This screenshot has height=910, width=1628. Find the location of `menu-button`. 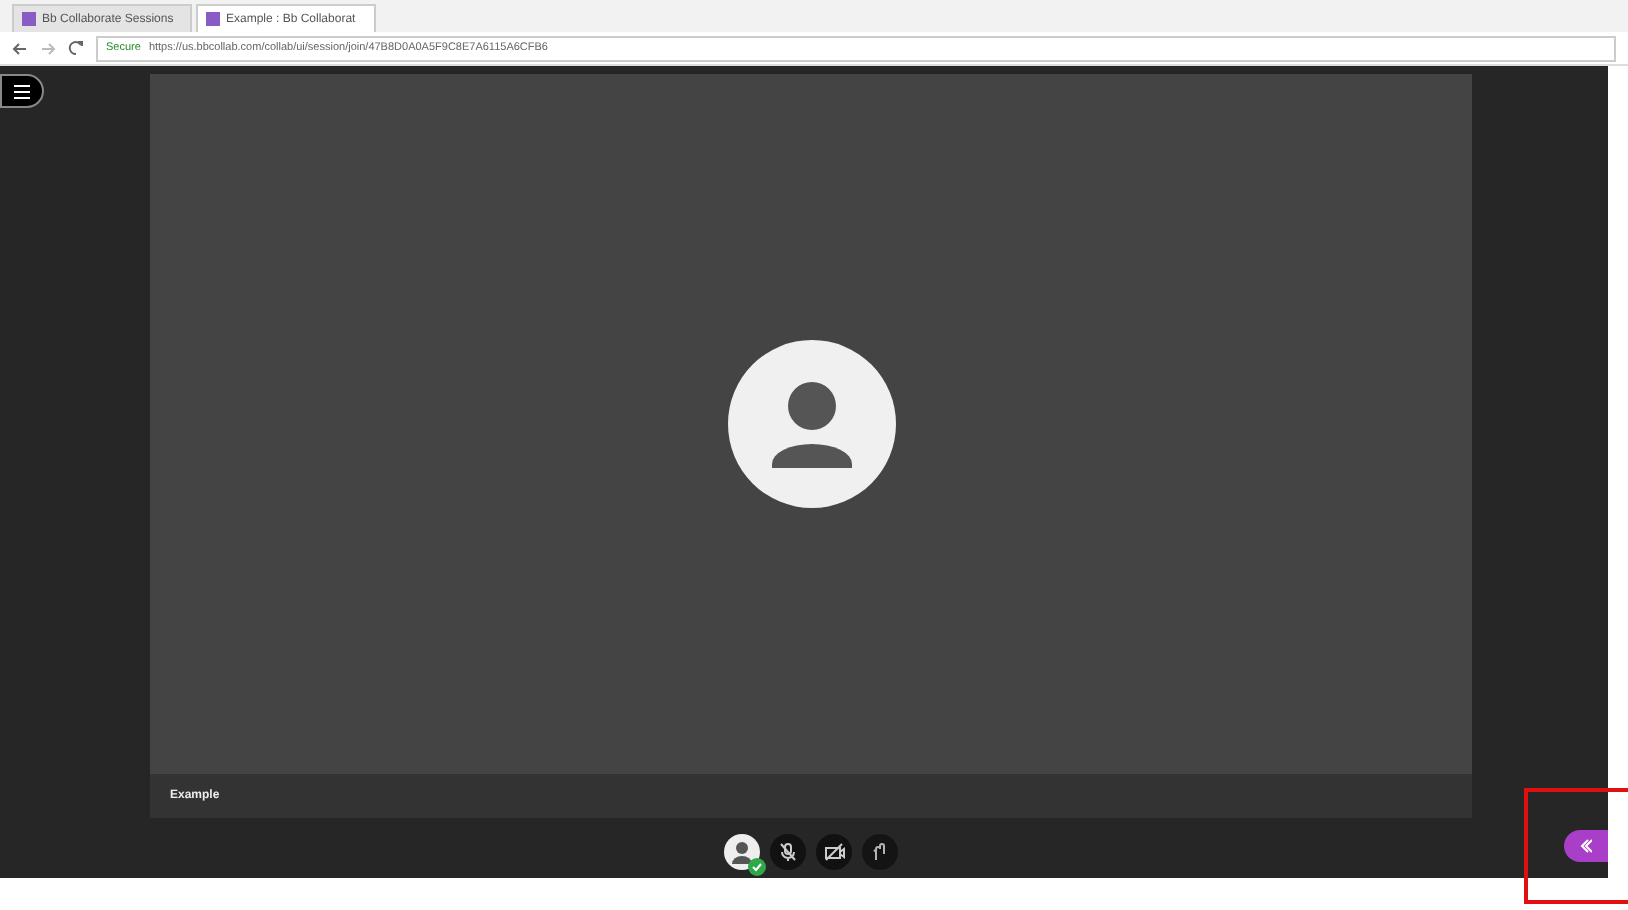

menu-button is located at coordinates (22, 91).